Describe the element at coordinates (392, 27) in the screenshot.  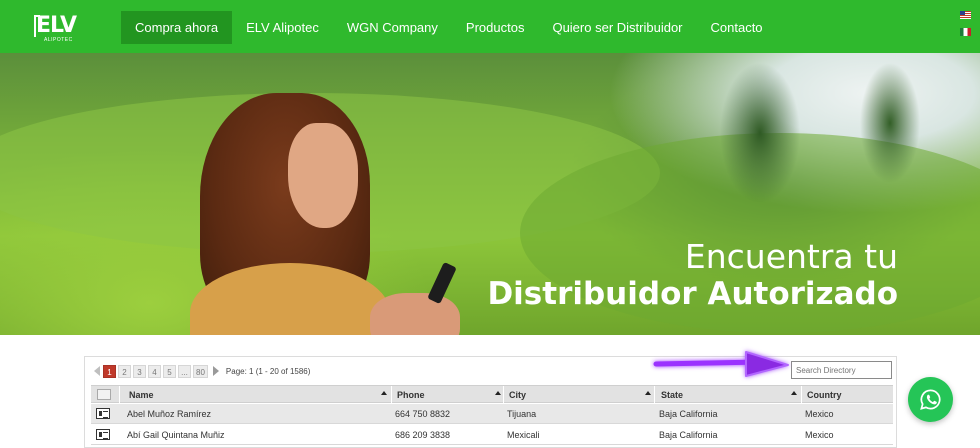
I see `nav-wgn-company: WGN Company` at that location.